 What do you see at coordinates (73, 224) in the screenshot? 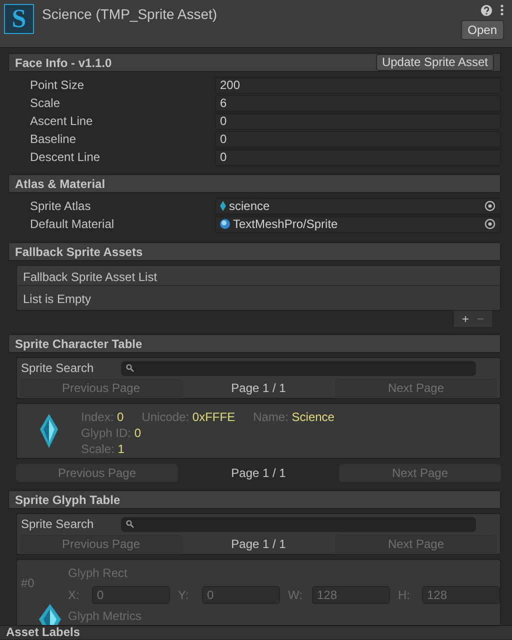
I see `field-label: Default Material` at bounding box center [73, 224].